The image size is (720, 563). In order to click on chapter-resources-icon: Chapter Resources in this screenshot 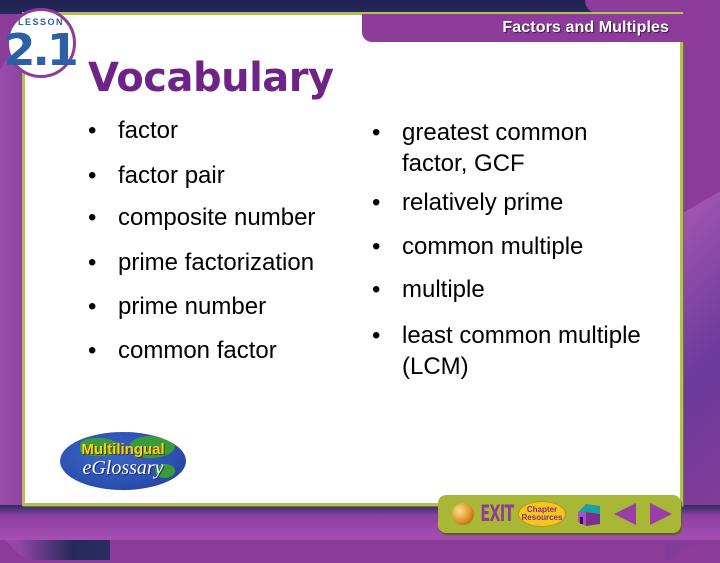, I will do `click(542, 514)`.